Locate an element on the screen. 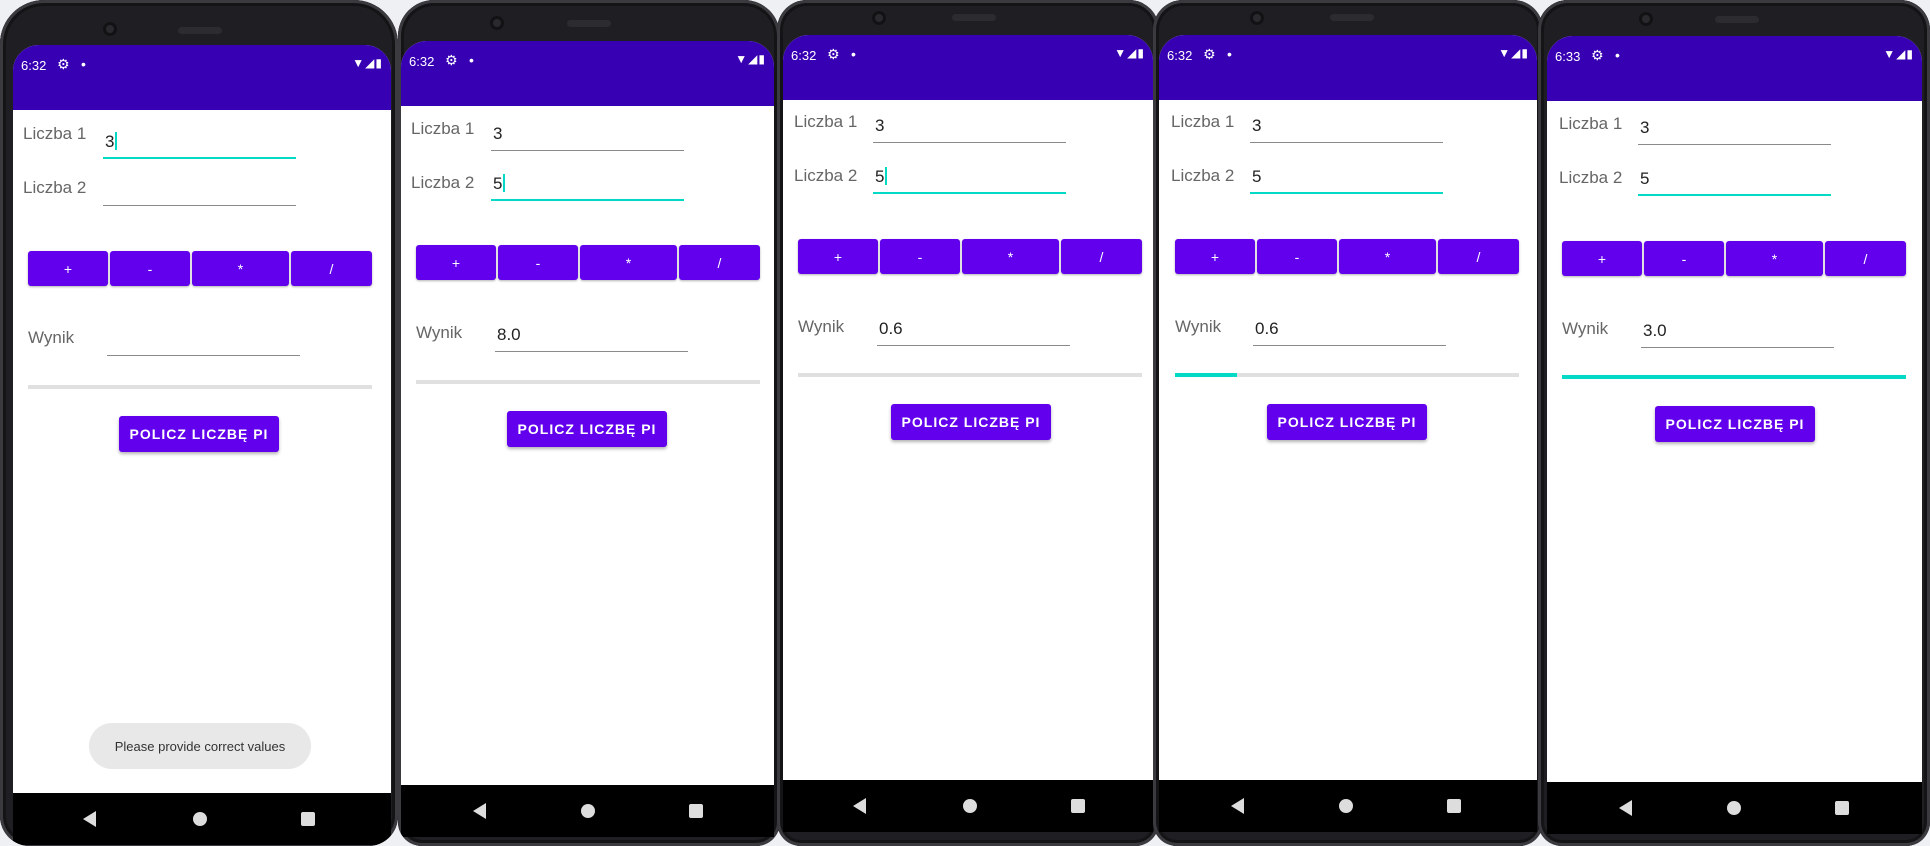 The image size is (1930, 846). label-liczba2: Liczba 2 is located at coordinates (1591, 177).